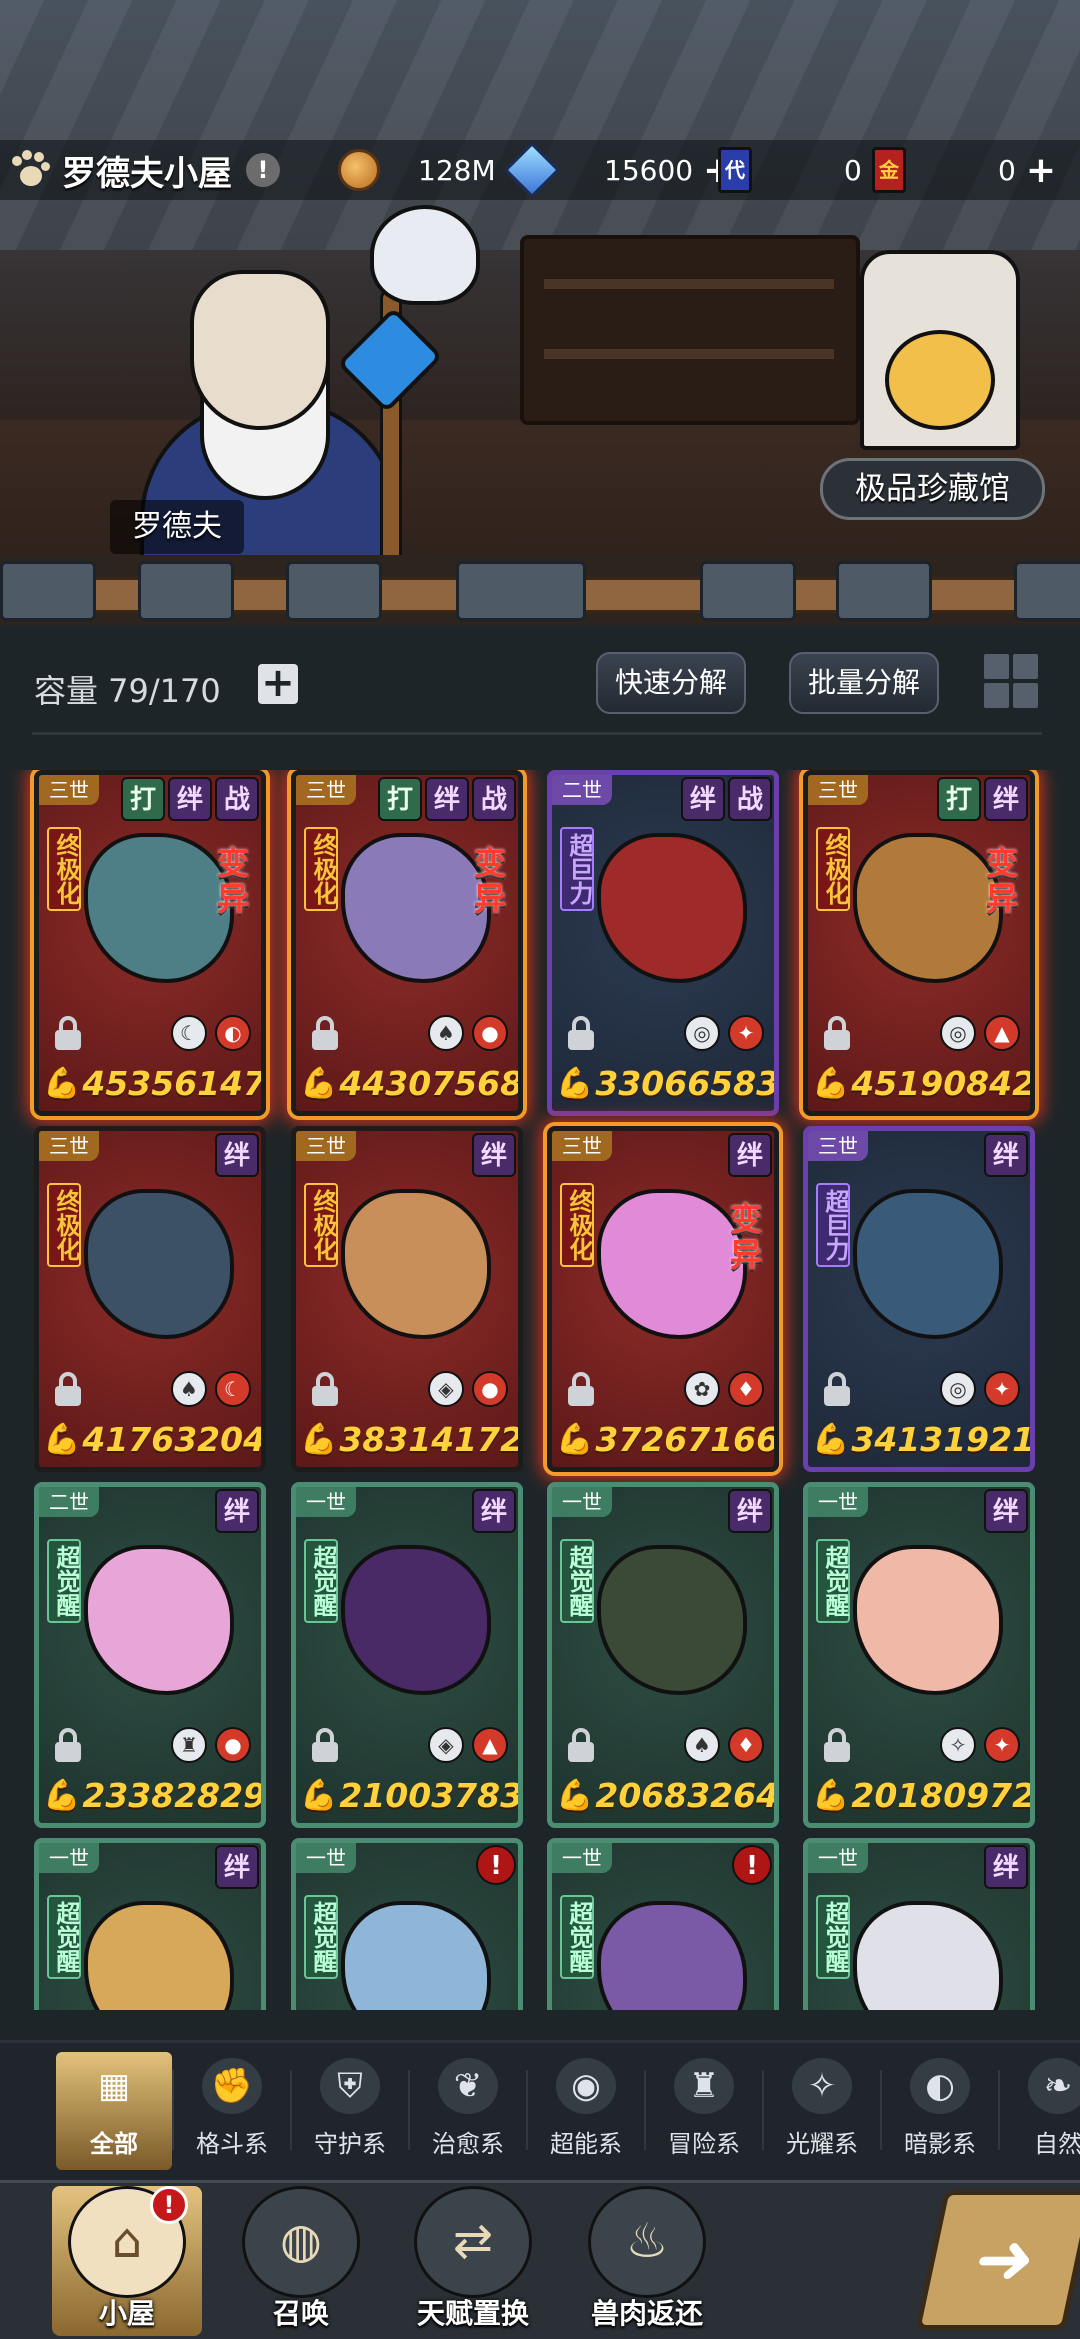 The width and height of the screenshot is (1080, 2339). Describe the element at coordinates (350, 2144) in the screenshot. I see `category-label: 守护系` at that location.